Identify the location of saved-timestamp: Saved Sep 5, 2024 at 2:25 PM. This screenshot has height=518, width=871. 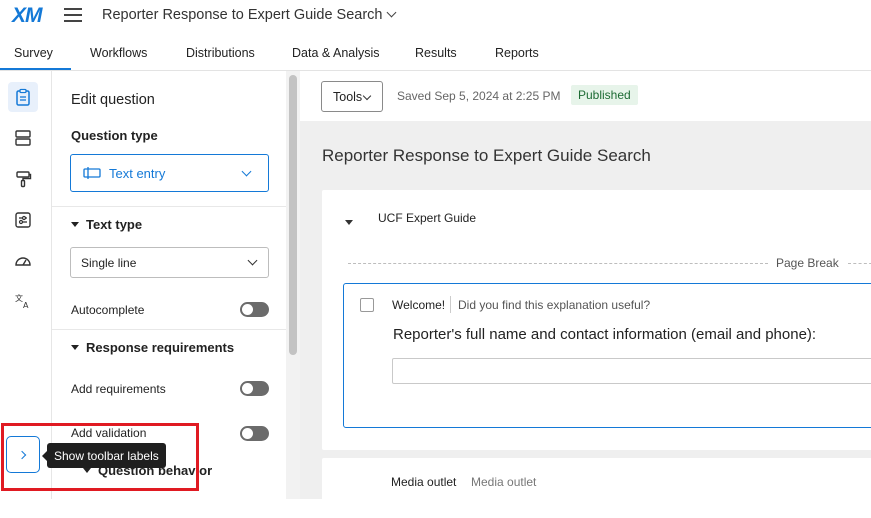
(479, 96).